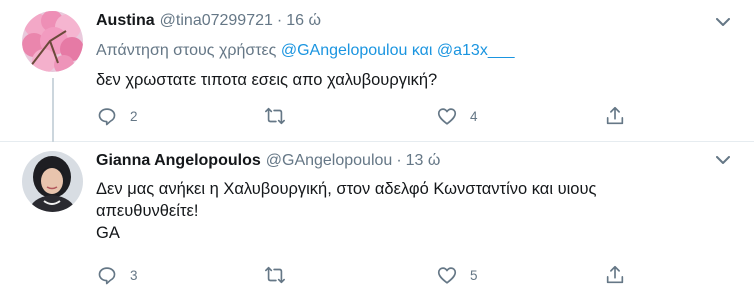  What do you see at coordinates (474, 275) in the screenshot?
I see `like-count: 5` at bounding box center [474, 275].